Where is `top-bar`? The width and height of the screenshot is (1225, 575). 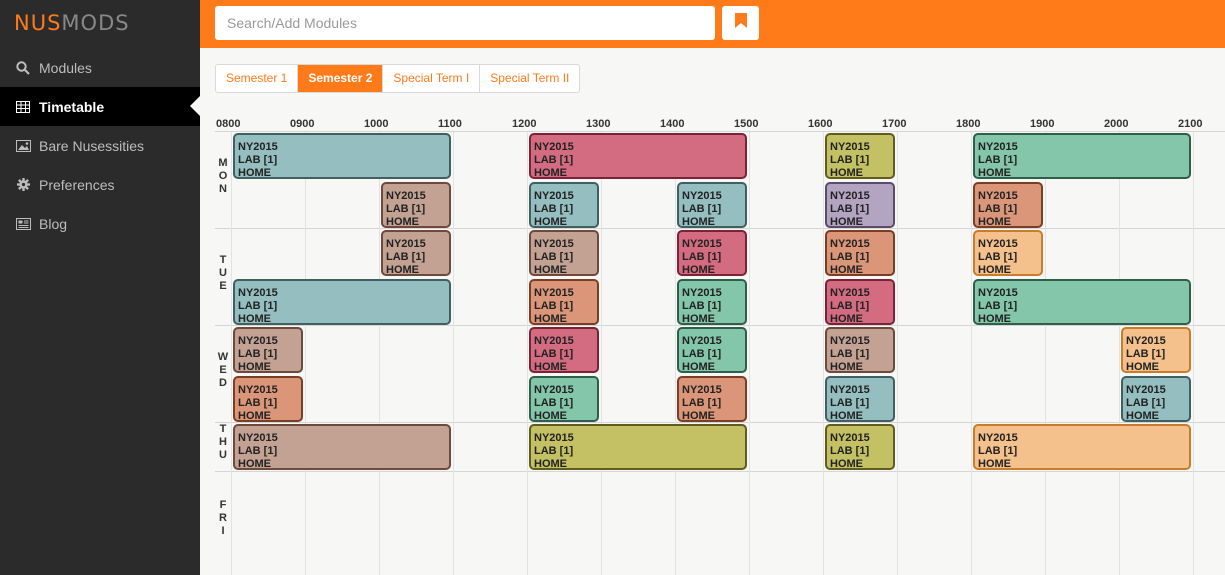
top-bar is located at coordinates (712, 24).